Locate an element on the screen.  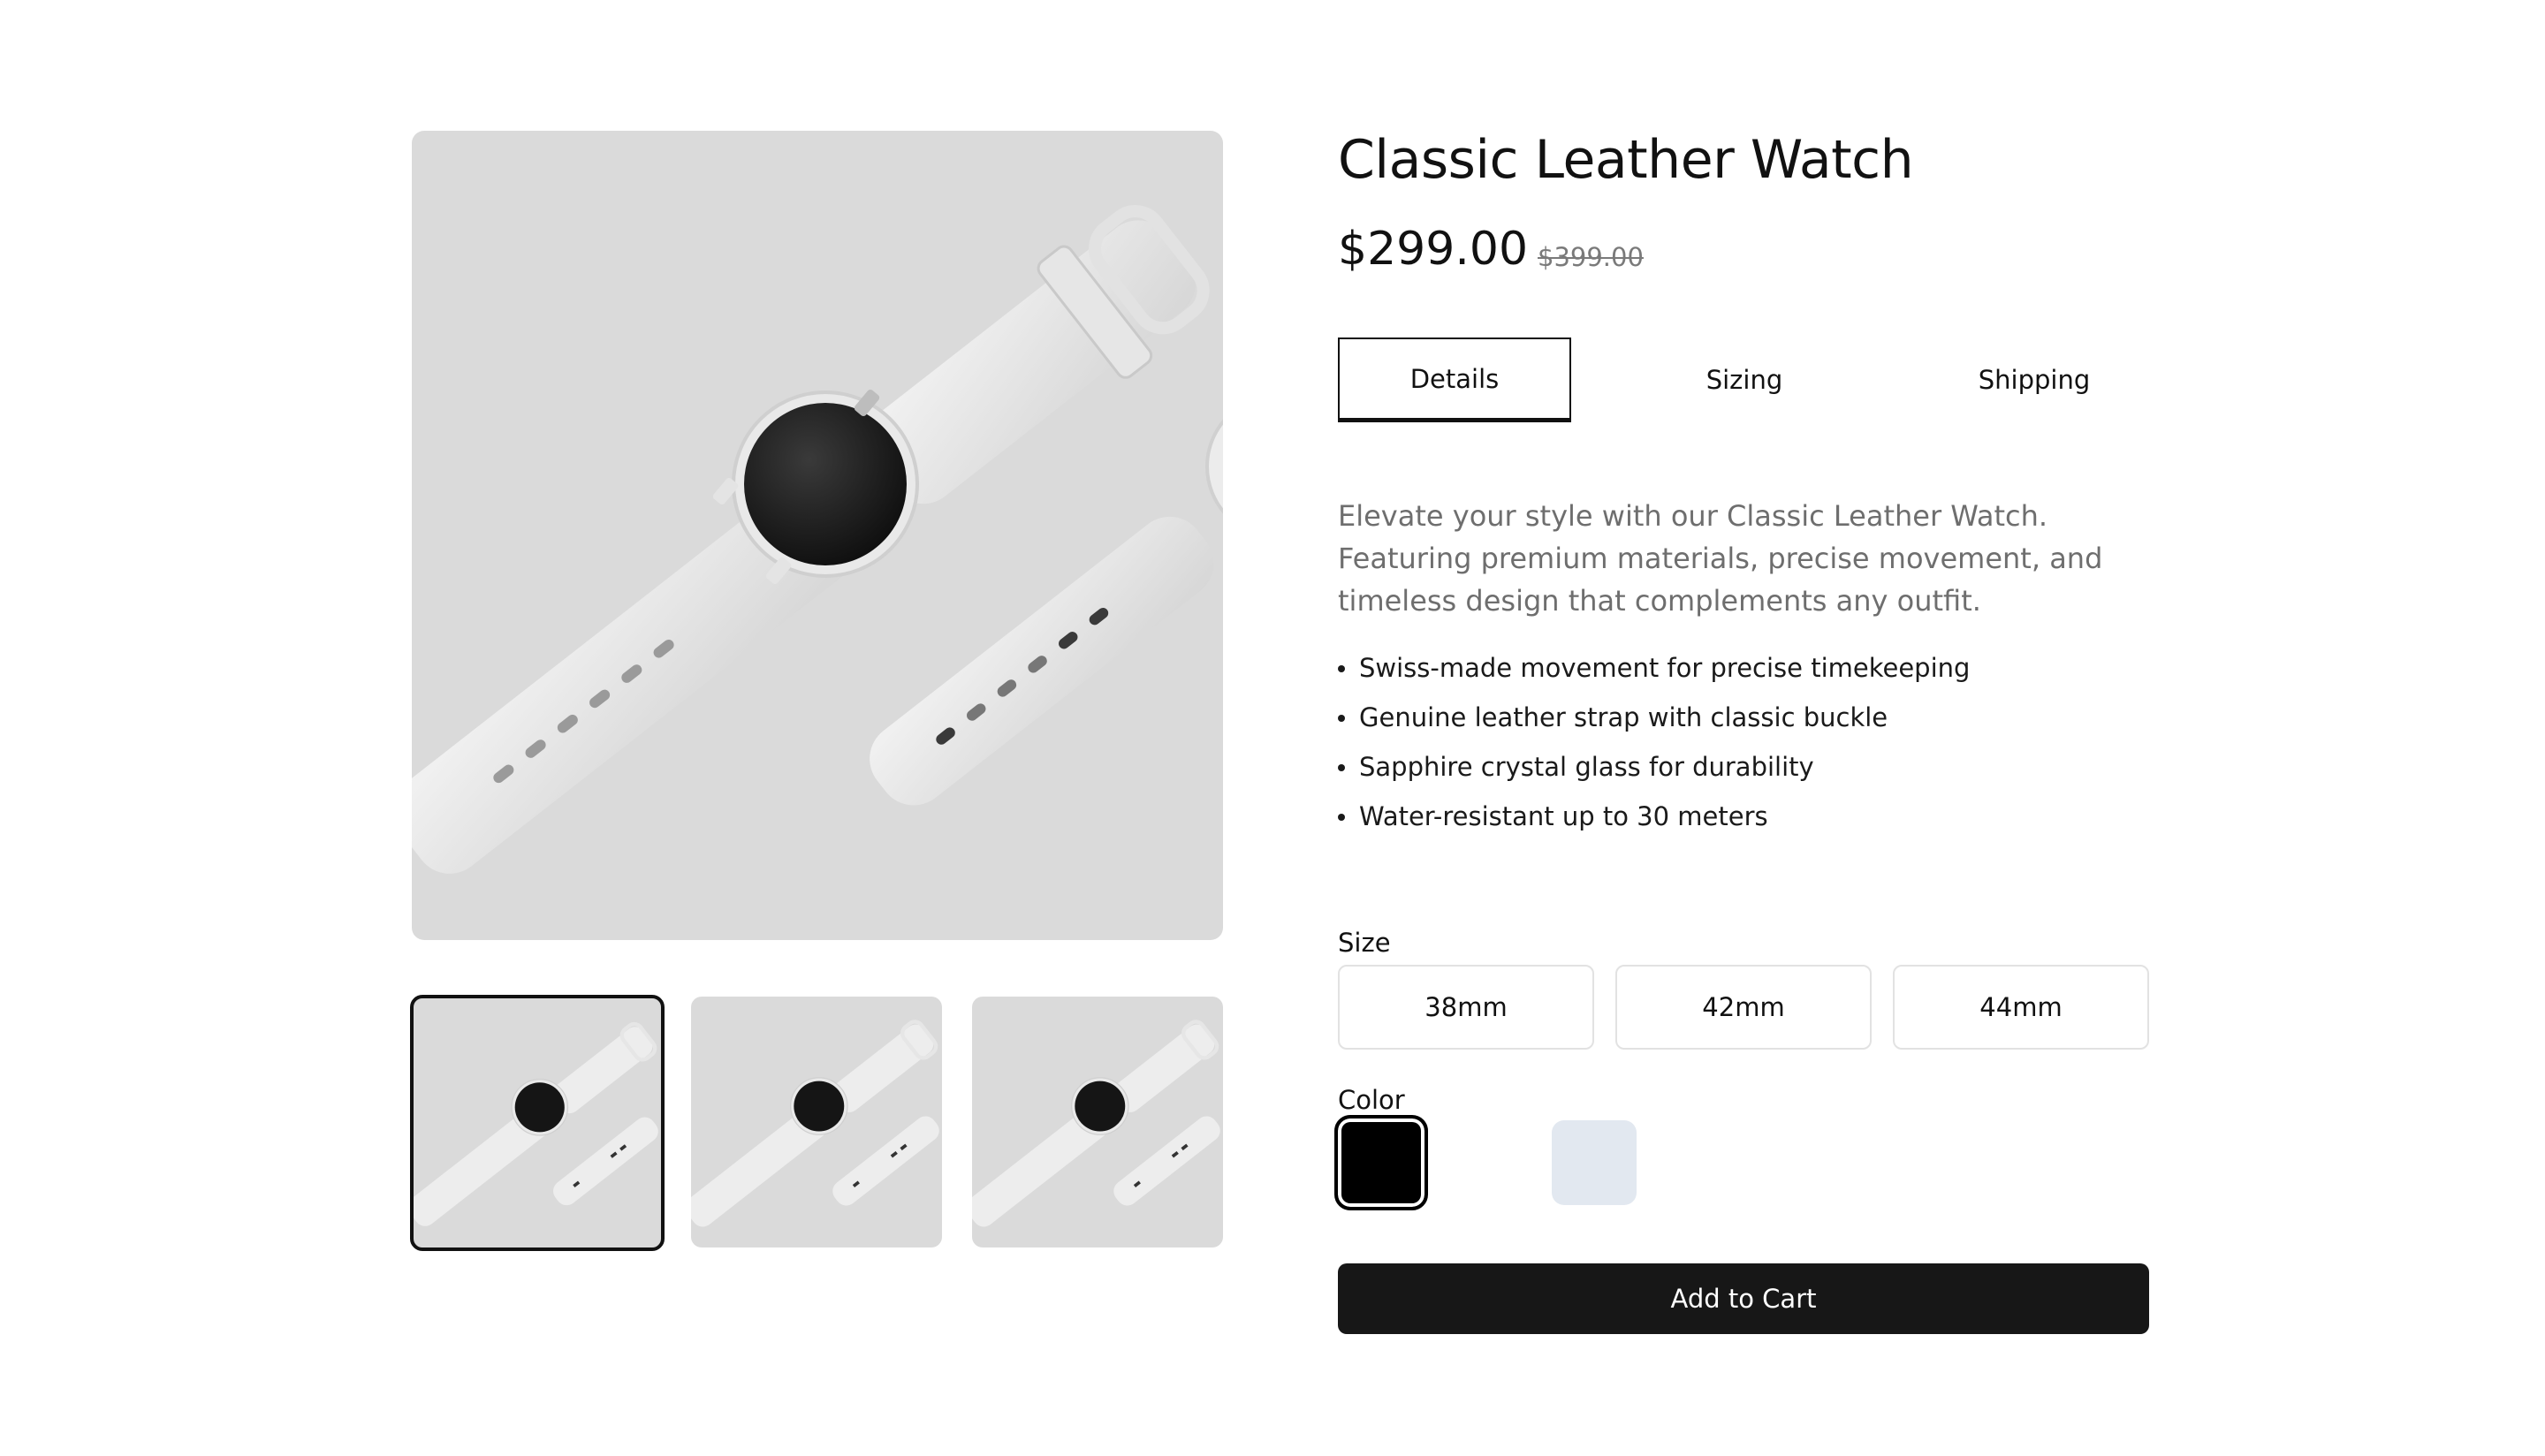
size-option-44mm: 44mm is located at coordinates (2021, 1008).